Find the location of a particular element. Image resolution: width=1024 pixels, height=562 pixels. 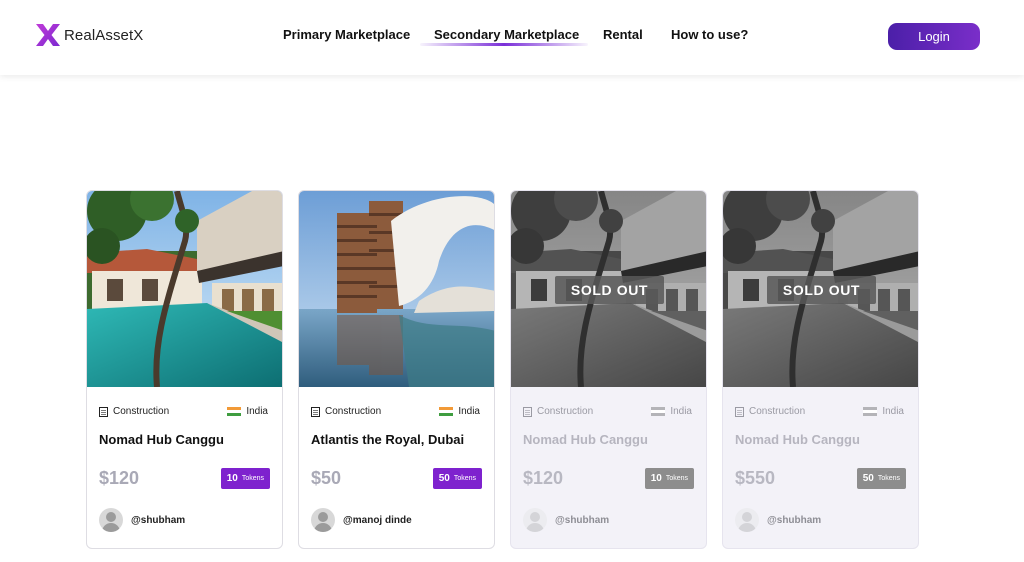

owner-username: @manoj dinde is located at coordinates (377, 520).